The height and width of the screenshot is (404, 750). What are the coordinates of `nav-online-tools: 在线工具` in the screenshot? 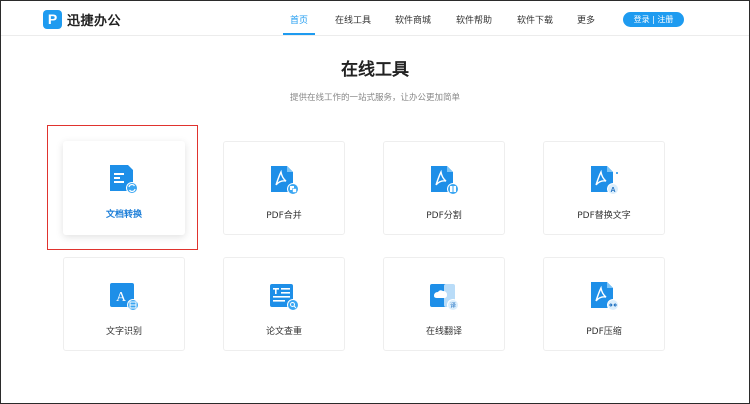 It's located at (353, 19).